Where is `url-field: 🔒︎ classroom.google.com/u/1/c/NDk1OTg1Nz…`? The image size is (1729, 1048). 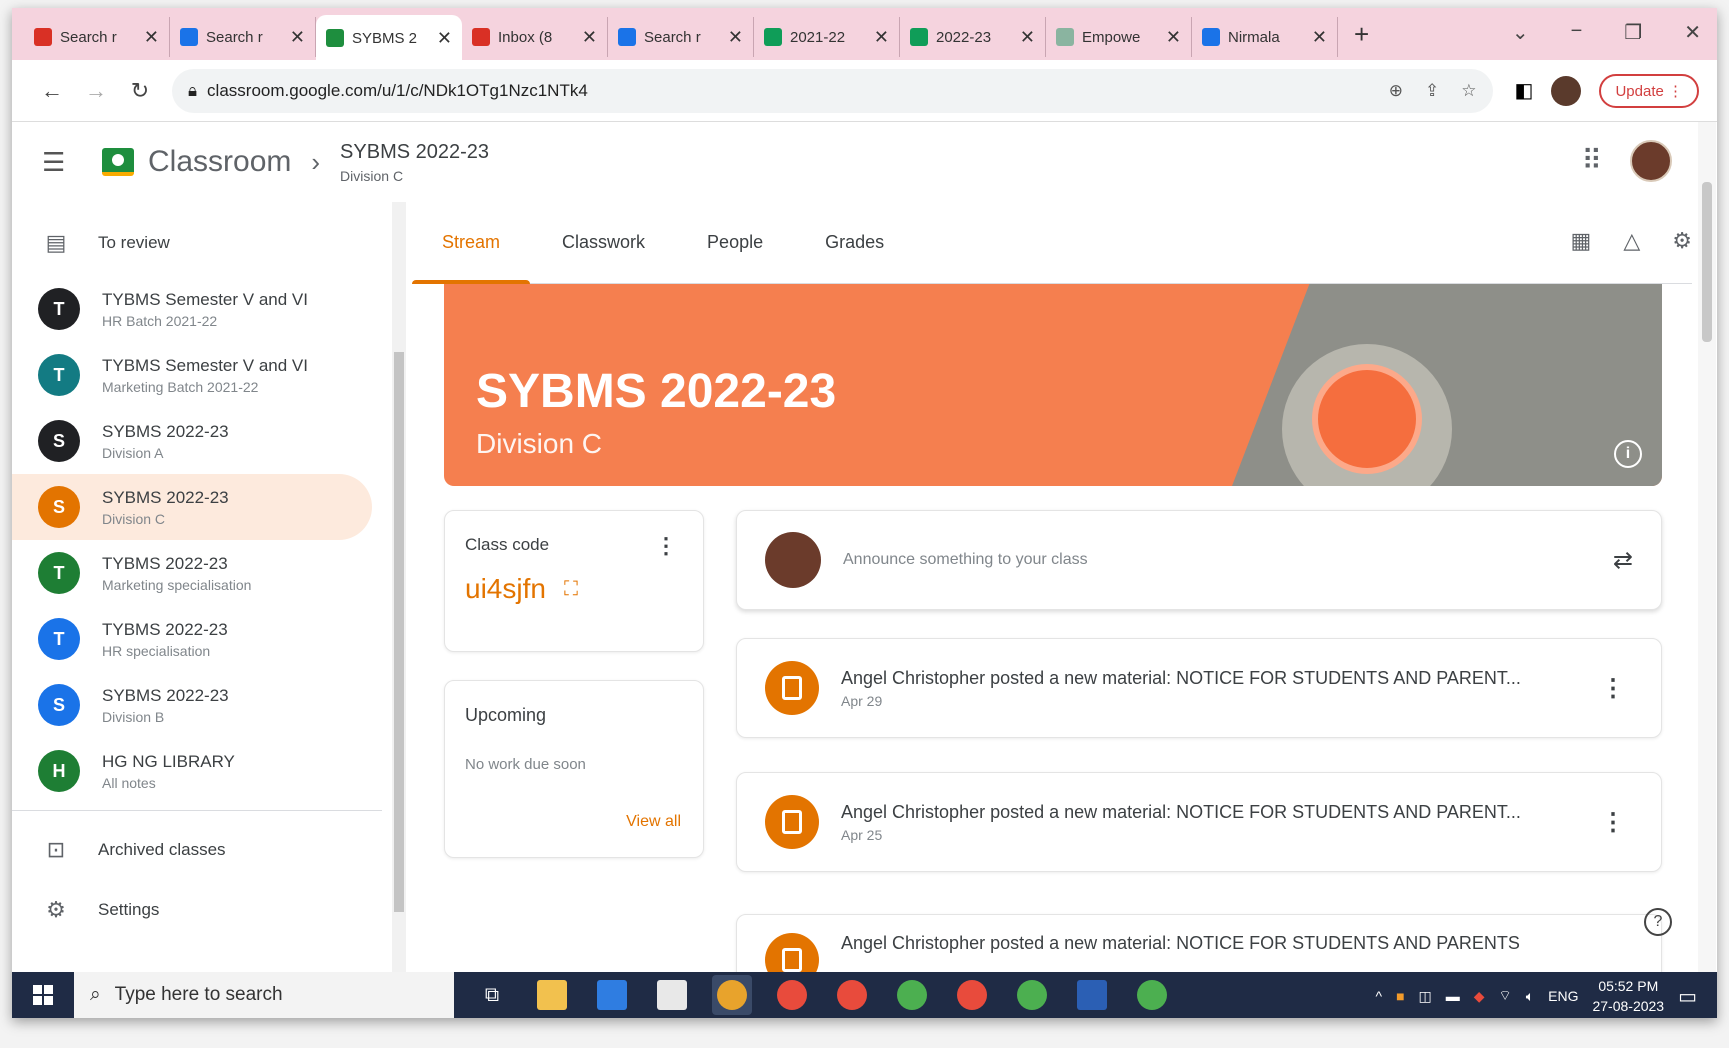 url-field: 🔒︎ classroom.google.com/u/1/c/NDk1OTg1Nz… is located at coordinates (832, 90).